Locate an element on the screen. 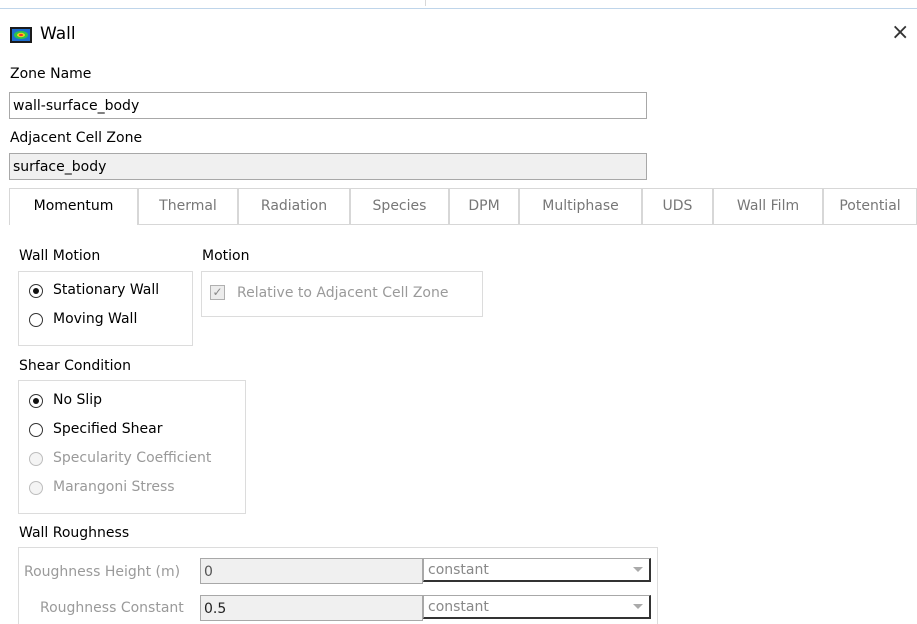 This screenshot has height=624, width=917. fluent-app-icon is located at coordinates (21, 35).